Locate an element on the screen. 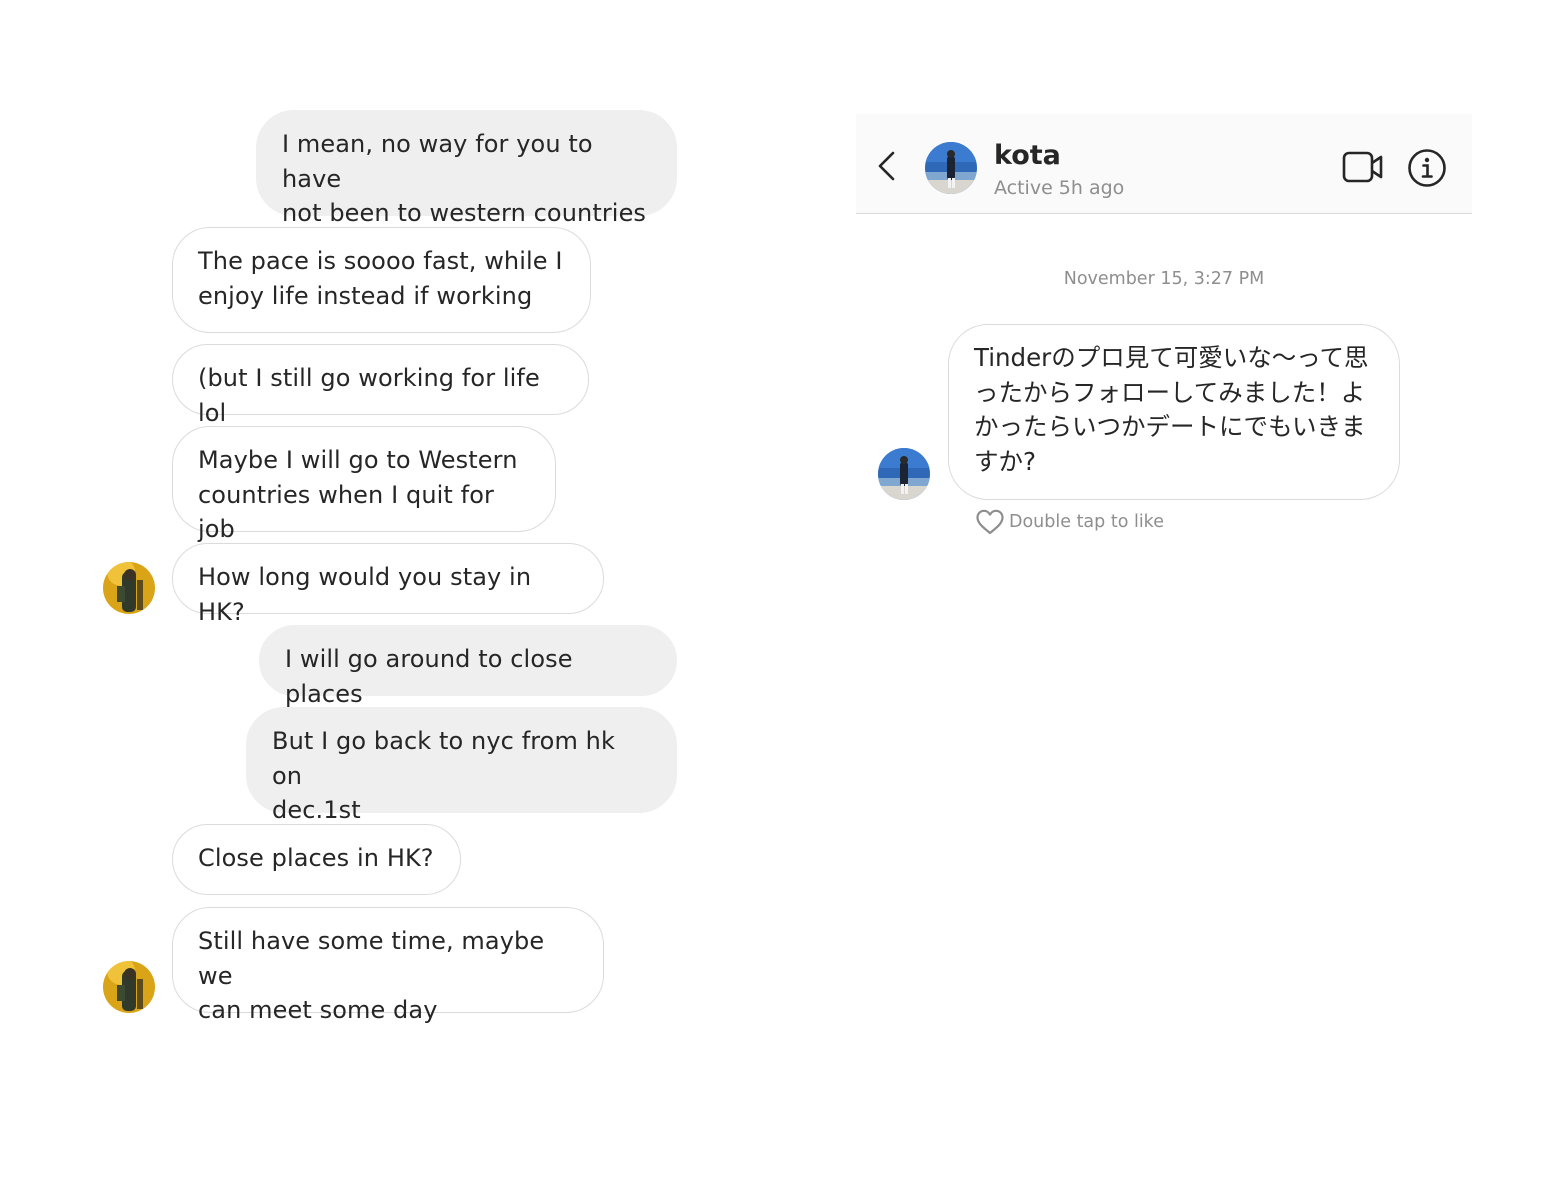 The height and width of the screenshot is (1199, 1552). like-hint-label: Double tap to like is located at coordinates (1086, 522).